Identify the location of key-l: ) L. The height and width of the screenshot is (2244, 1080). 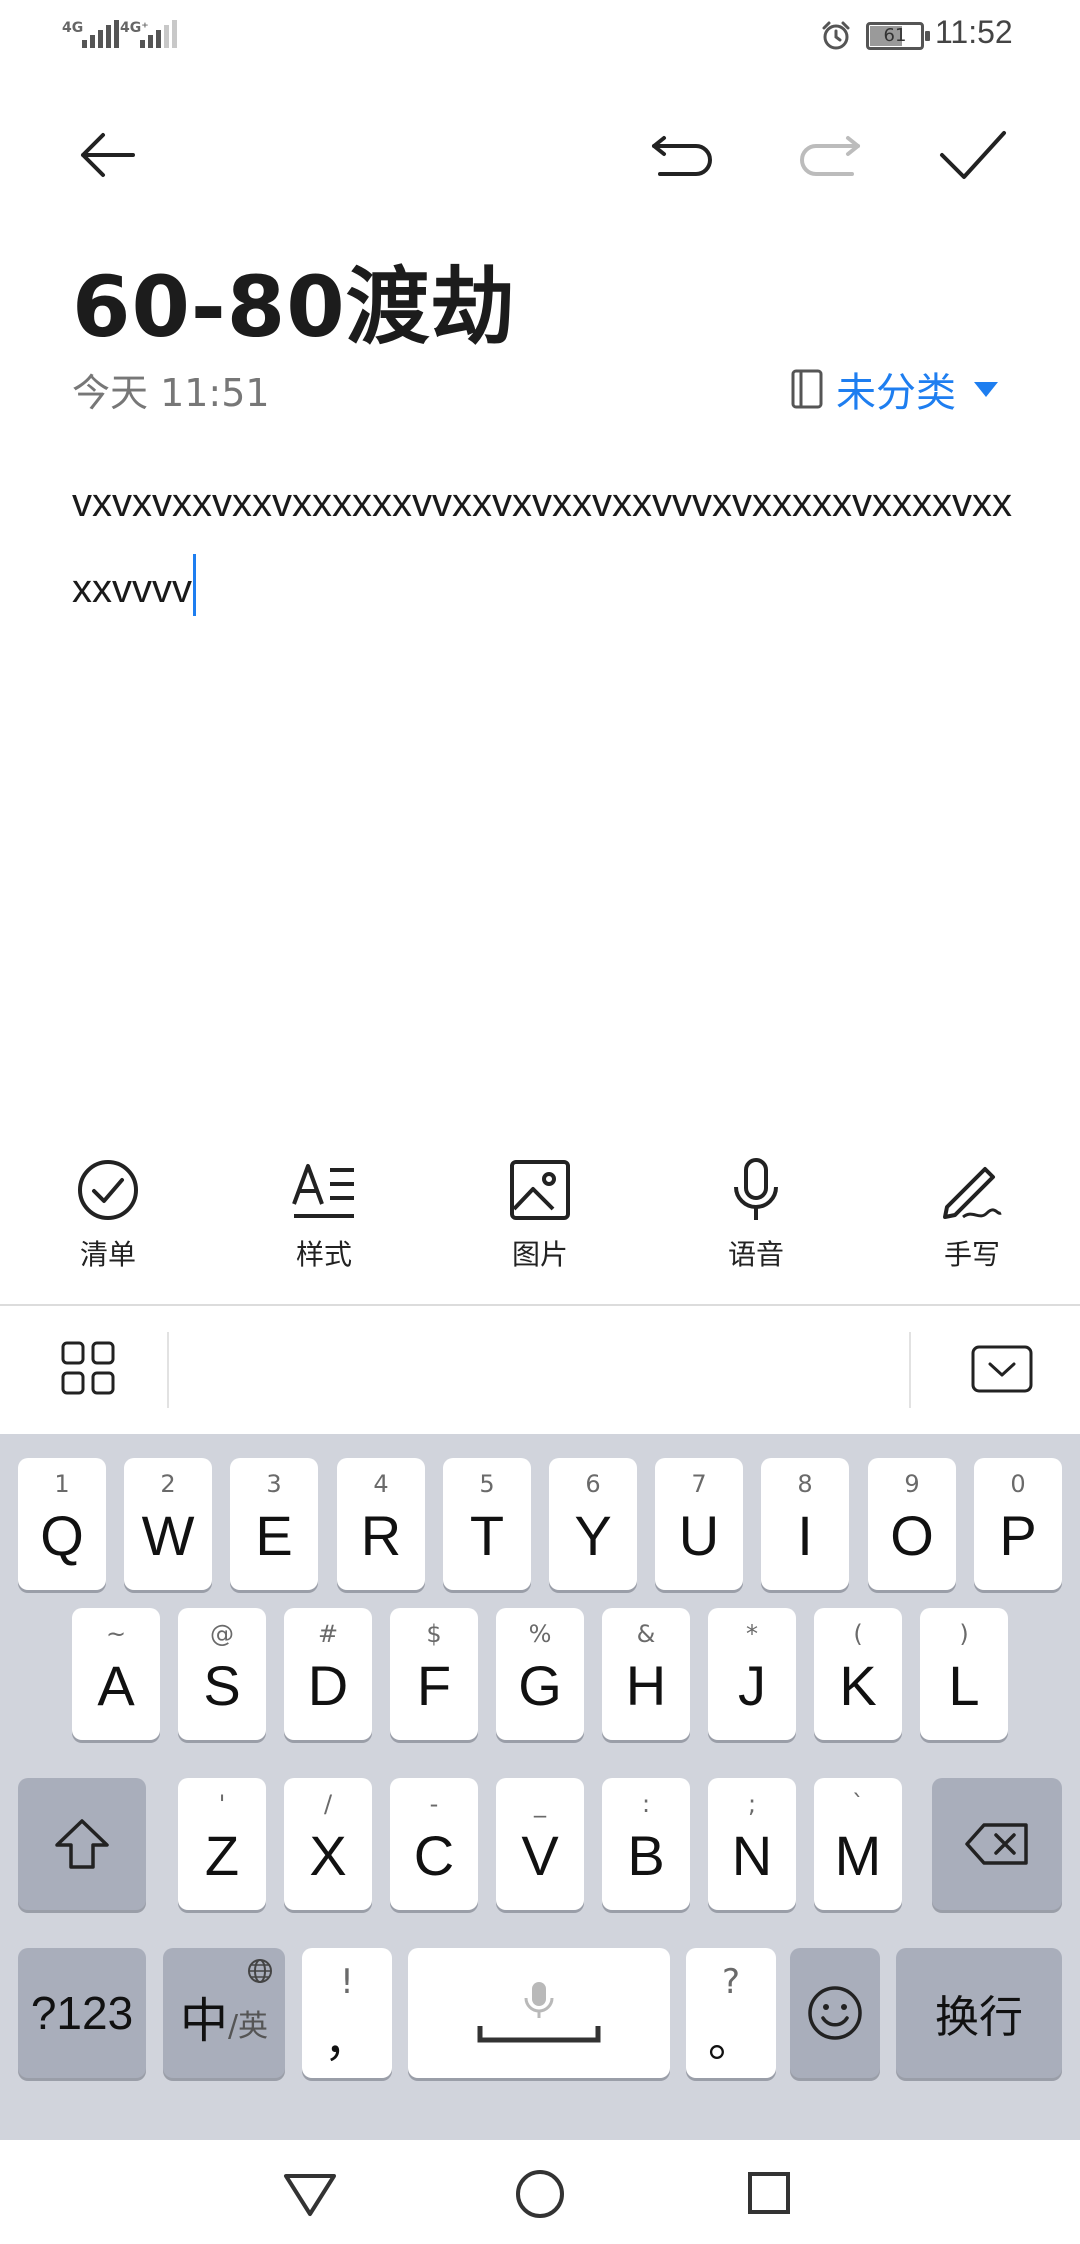
(964, 1674).